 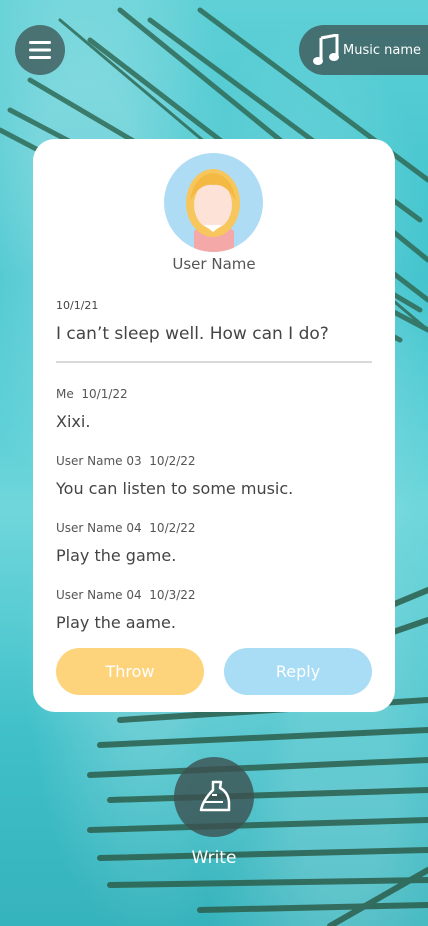 I want to click on menu-button, so click(x=40, y=50).